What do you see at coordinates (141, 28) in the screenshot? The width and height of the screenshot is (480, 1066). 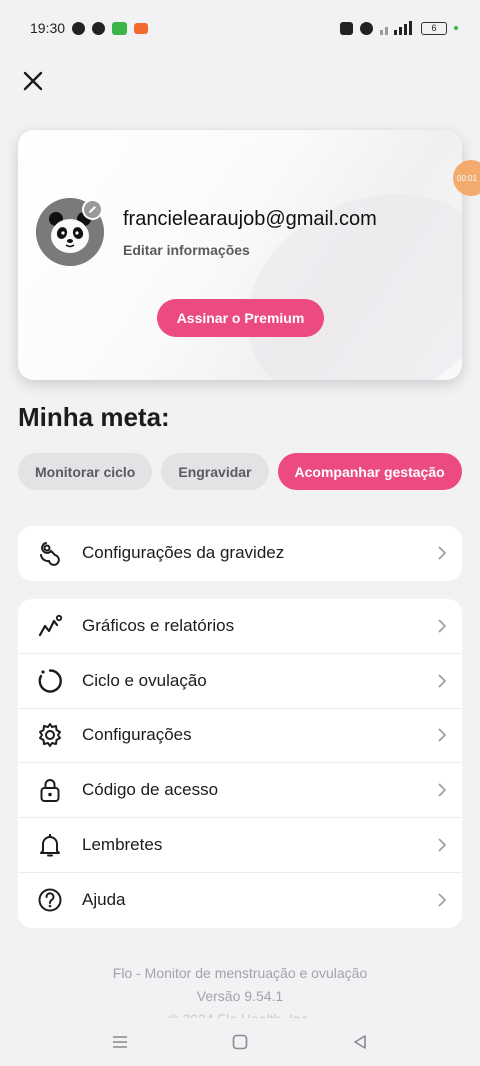 I see `video-notification-icon` at bounding box center [141, 28].